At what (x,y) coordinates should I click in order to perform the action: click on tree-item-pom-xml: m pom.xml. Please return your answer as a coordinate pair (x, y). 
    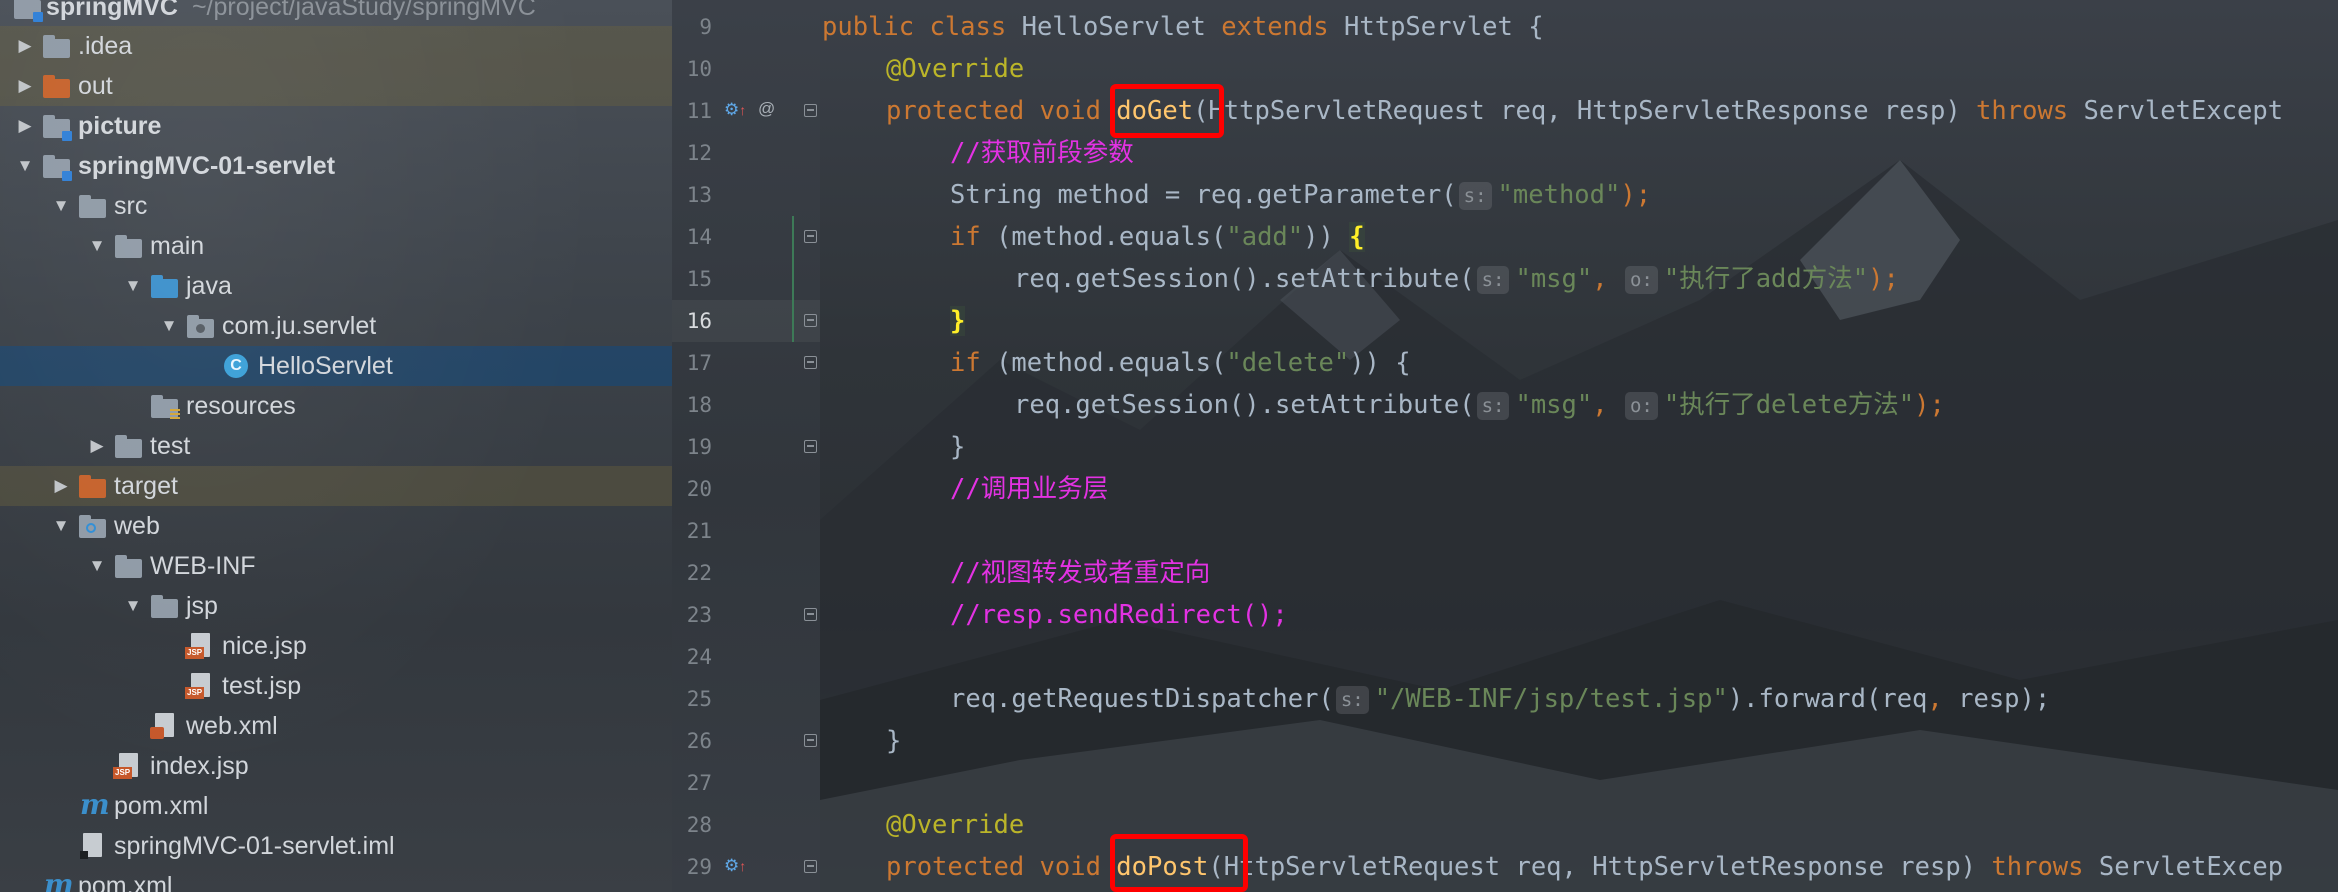
    Looking at the image, I should click on (336, 806).